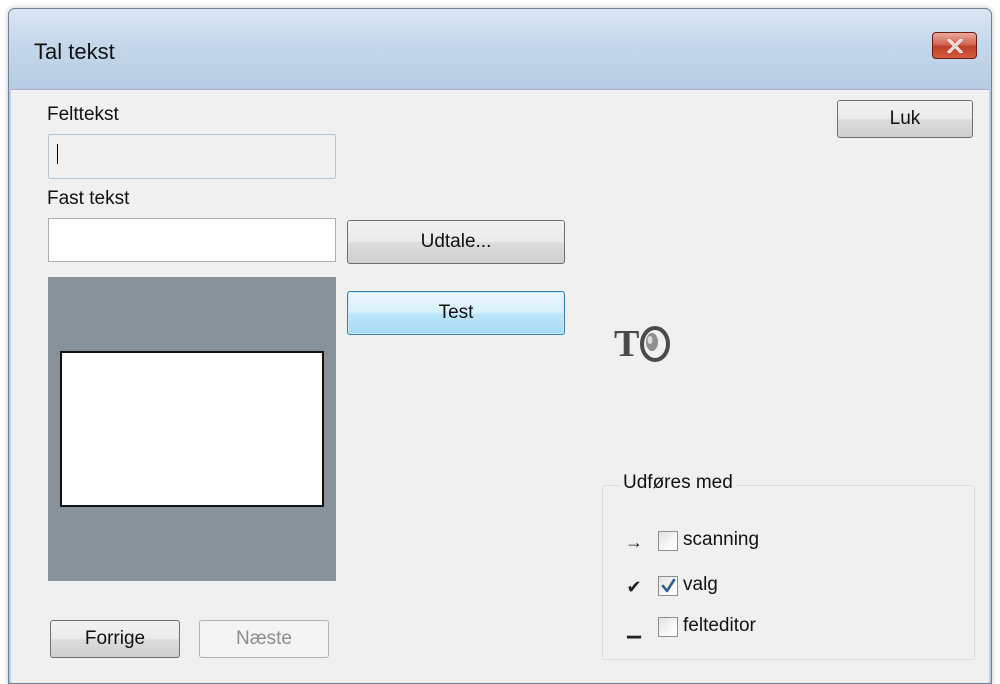 This screenshot has width=1000, height=684. Describe the element at coordinates (57, 154) in the screenshot. I see `text-caret` at that location.